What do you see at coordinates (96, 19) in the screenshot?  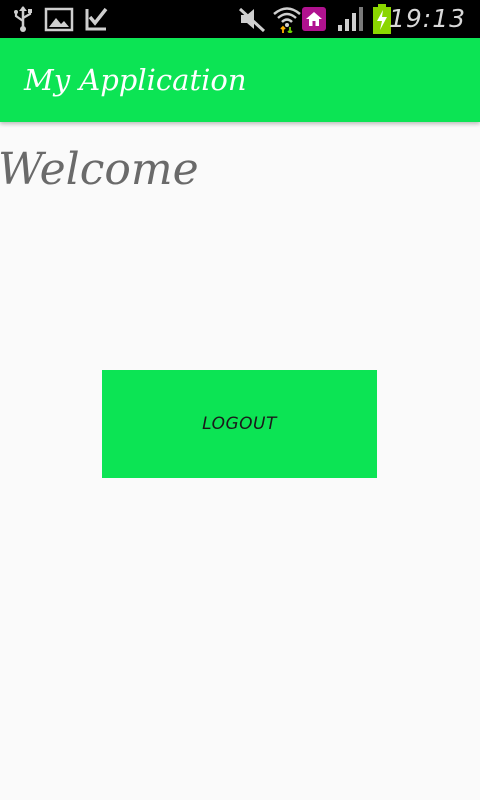 I see `download-done-icon` at bounding box center [96, 19].